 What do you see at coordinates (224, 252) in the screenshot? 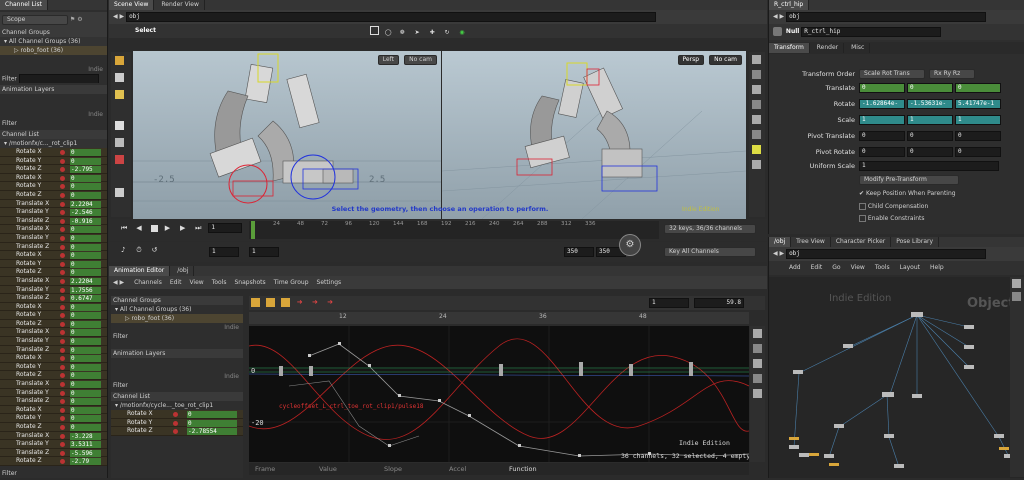
I see `range-start: 1` at bounding box center [224, 252].